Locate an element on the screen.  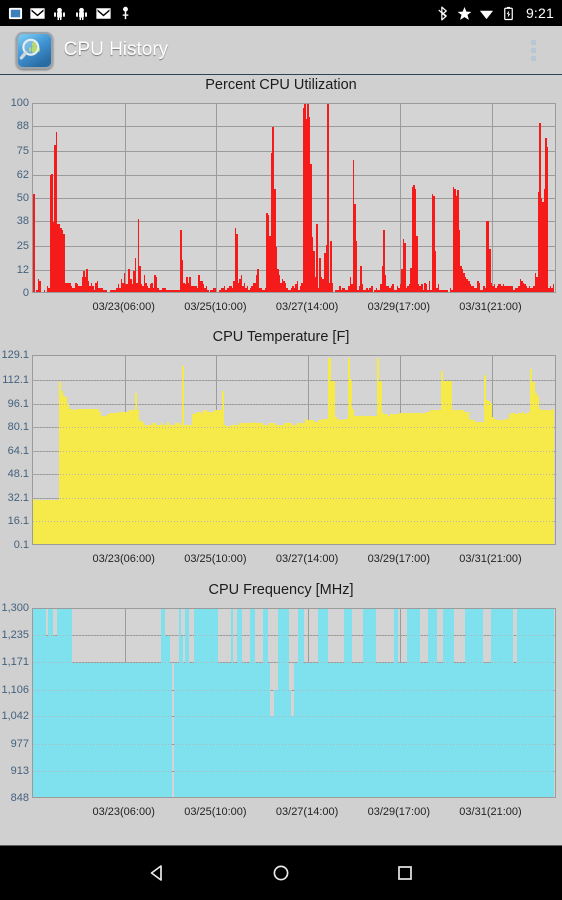
y-axis-tick-label: 1,235 is located at coordinates (15, 635).